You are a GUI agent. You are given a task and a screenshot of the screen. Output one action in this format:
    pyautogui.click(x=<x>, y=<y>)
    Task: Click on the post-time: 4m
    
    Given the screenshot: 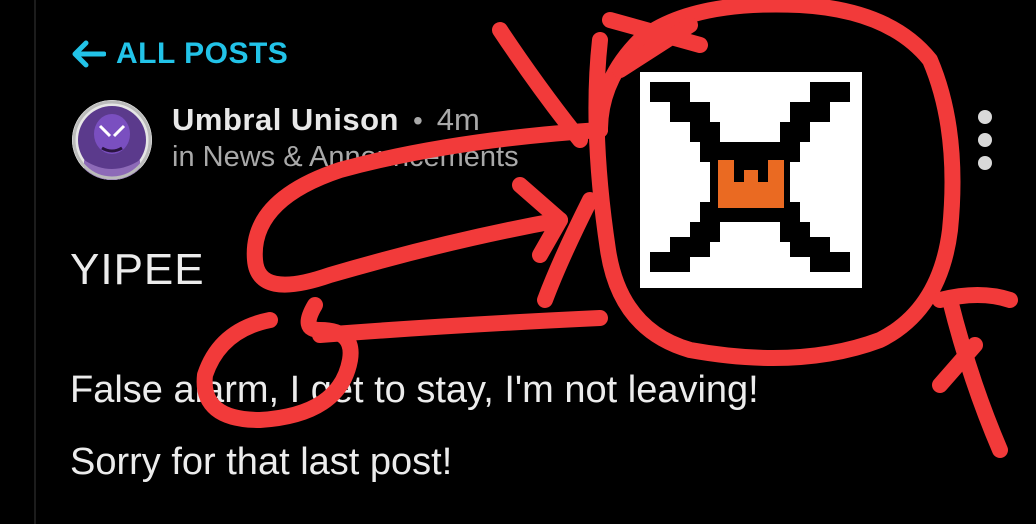 What is the action you would take?
    pyautogui.click(x=458, y=119)
    